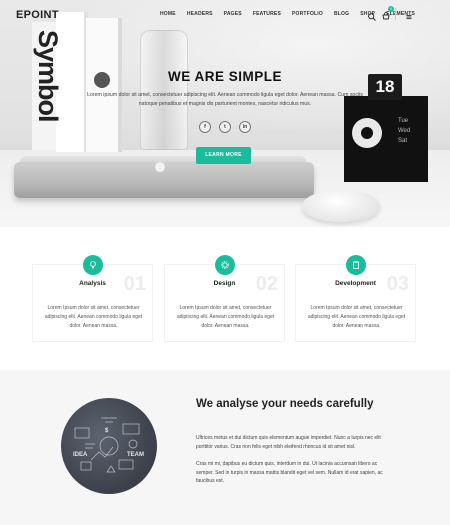  I want to click on social-links: f t in, so click(225, 127).